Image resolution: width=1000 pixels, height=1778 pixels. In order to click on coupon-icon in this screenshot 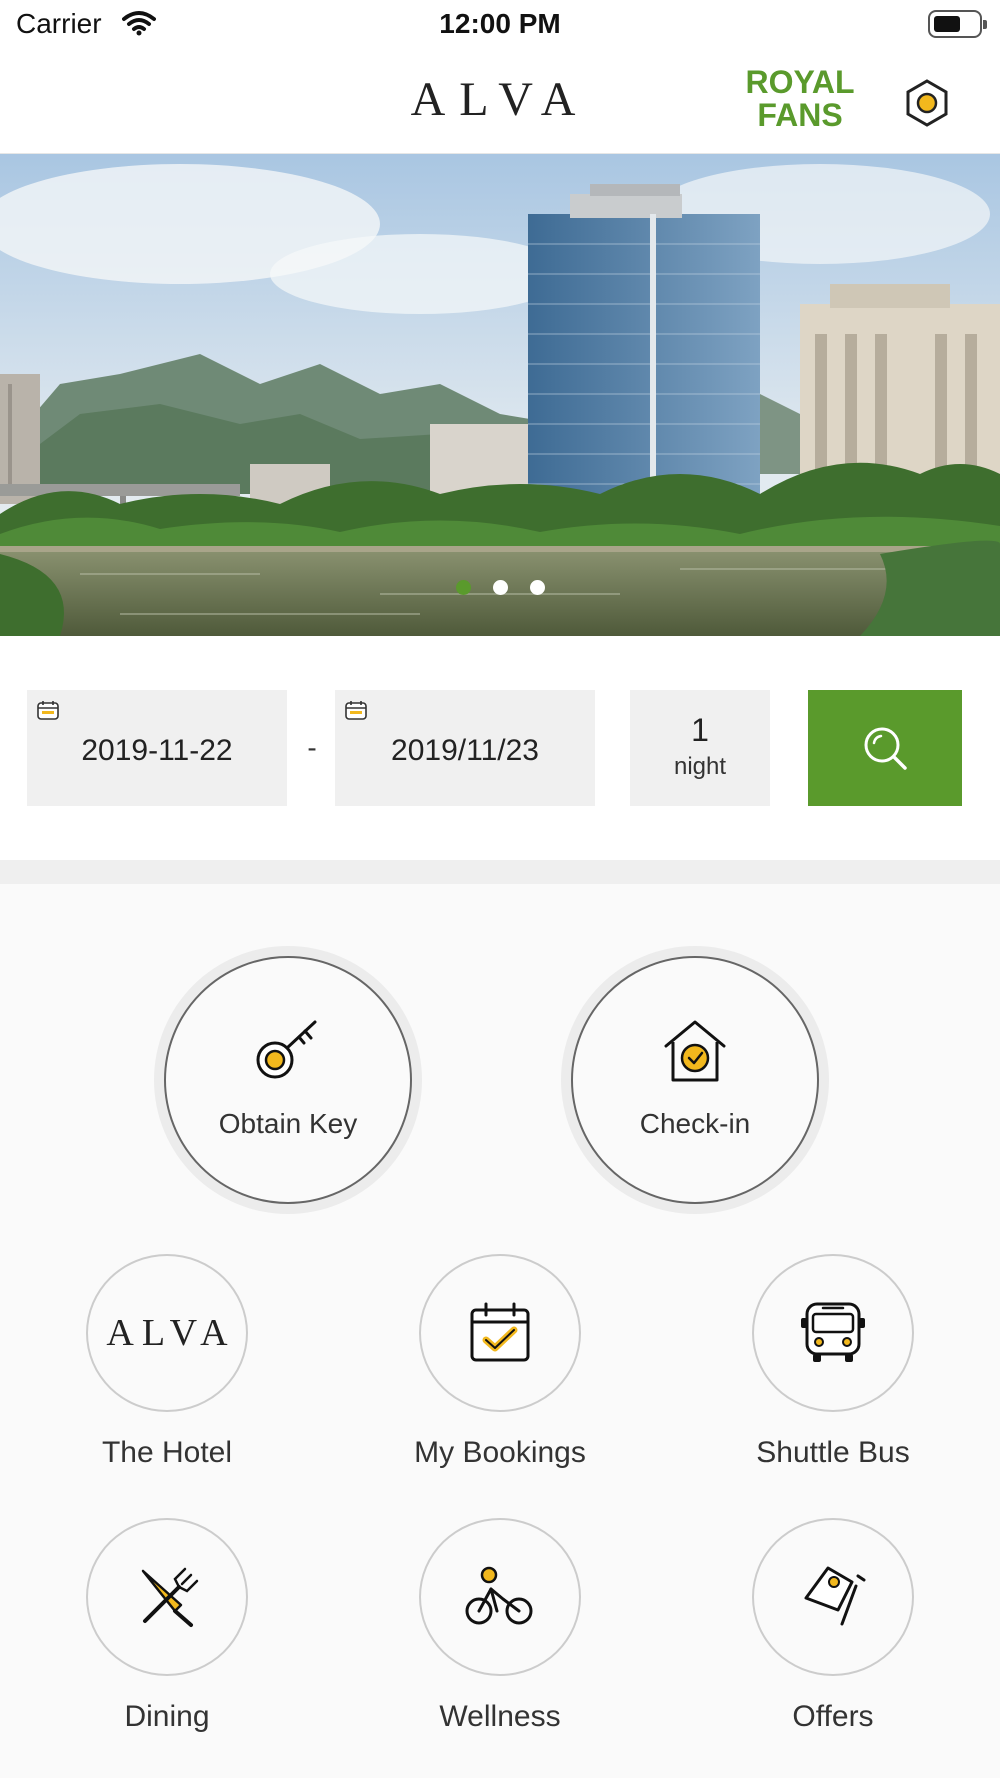, I will do `click(835, 1596)`.